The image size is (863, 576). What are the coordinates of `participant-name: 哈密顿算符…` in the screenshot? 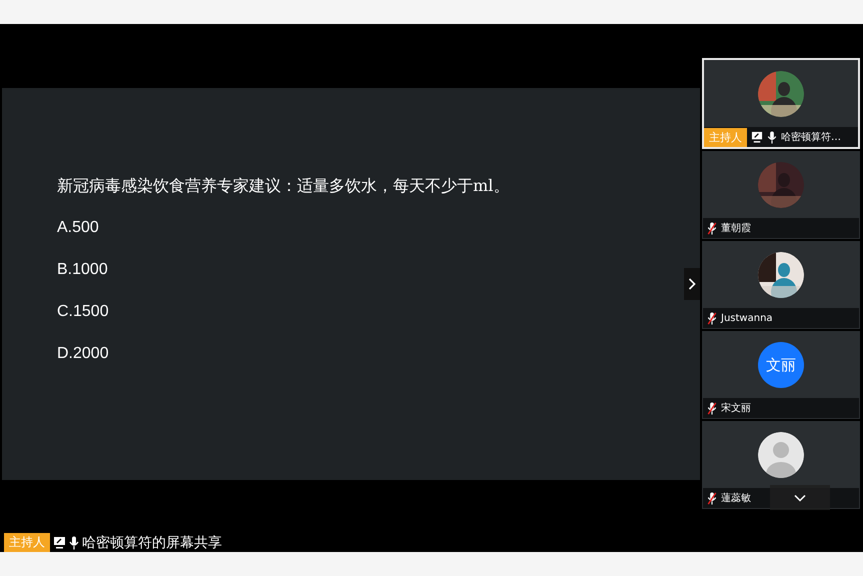 It's located at (811, 137).